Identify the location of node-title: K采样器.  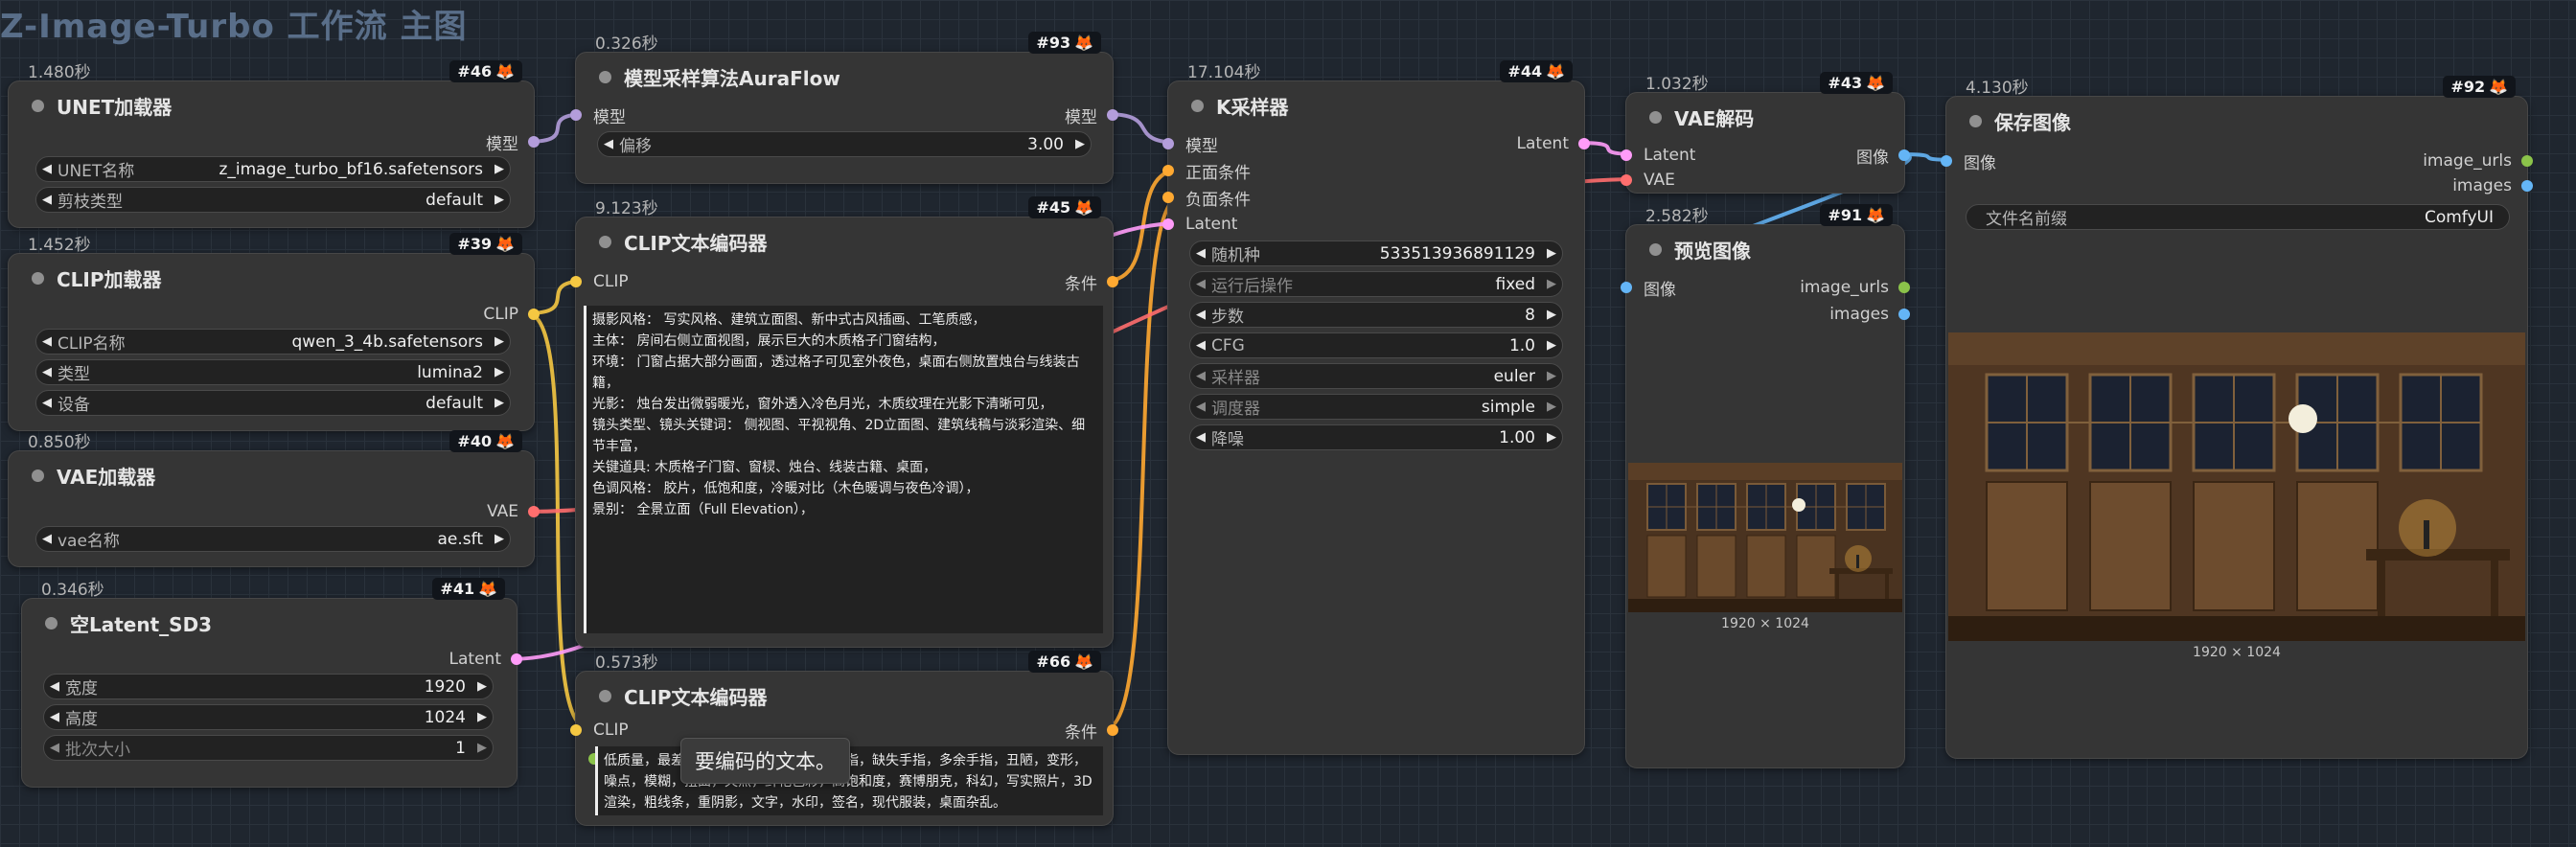
(1376, 105).